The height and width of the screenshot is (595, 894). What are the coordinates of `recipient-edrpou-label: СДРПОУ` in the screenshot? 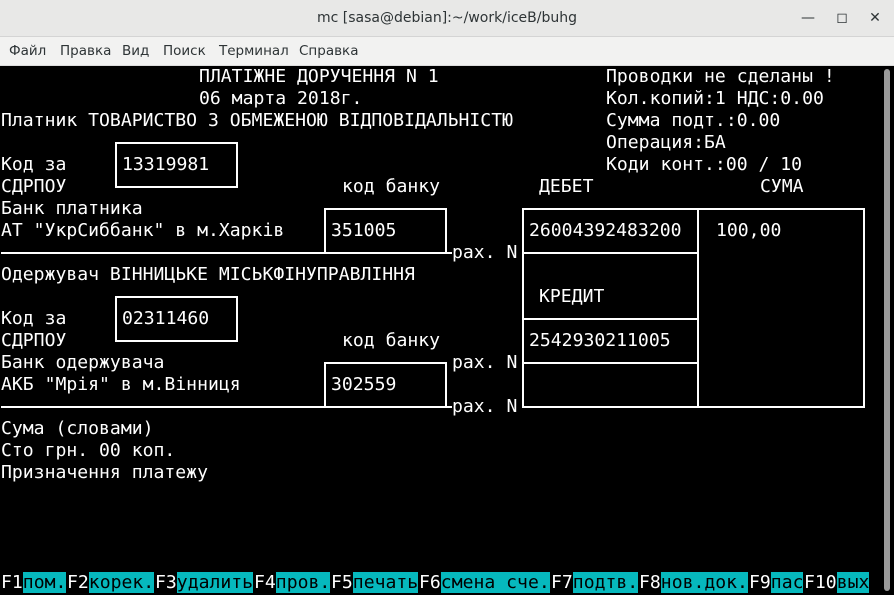 It's located at (34, 340).